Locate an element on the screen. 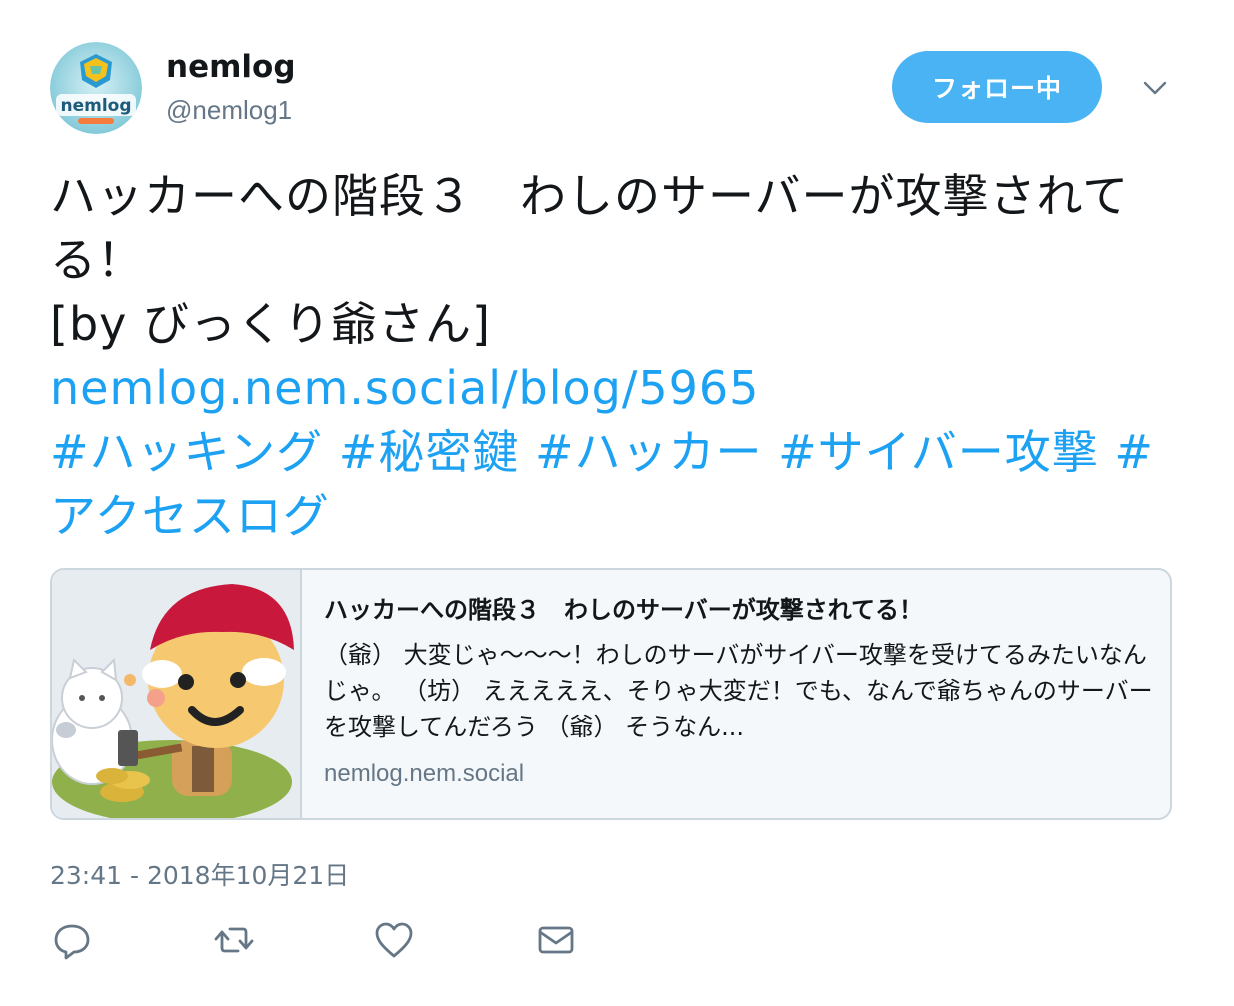 The height and width of the screenshot is (1006, 1234). old-man-illustration is located at coordinates (176, 694).